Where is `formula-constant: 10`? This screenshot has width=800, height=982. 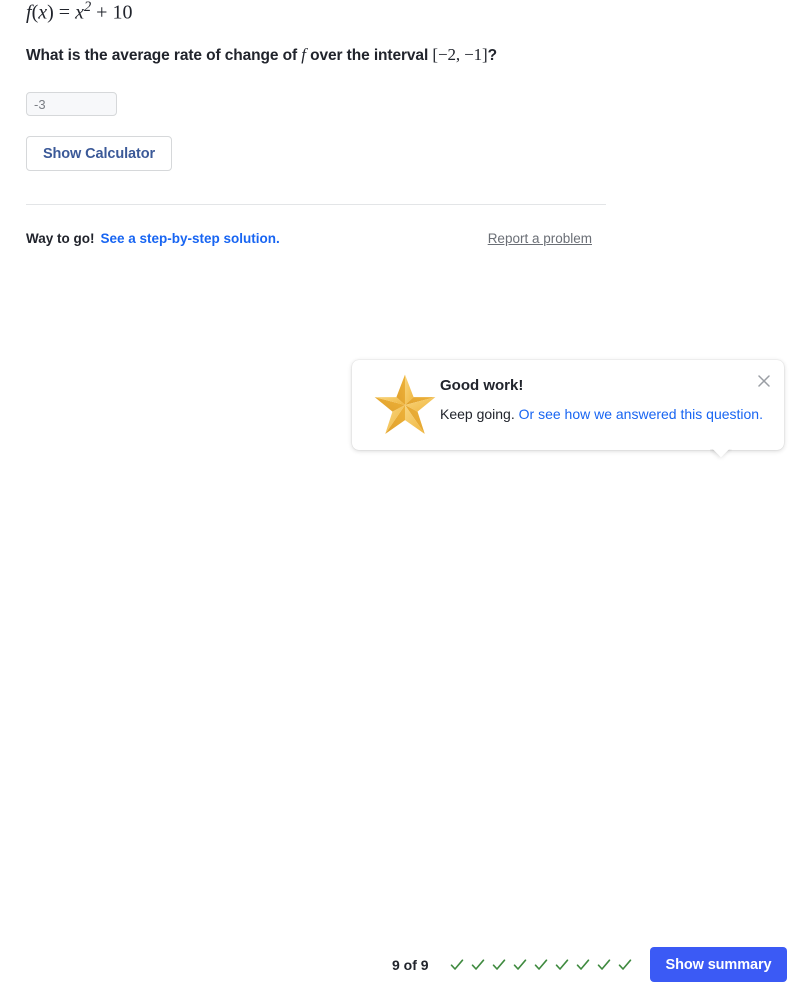
formula-constant: 10 is located at coordinates (122, 12).